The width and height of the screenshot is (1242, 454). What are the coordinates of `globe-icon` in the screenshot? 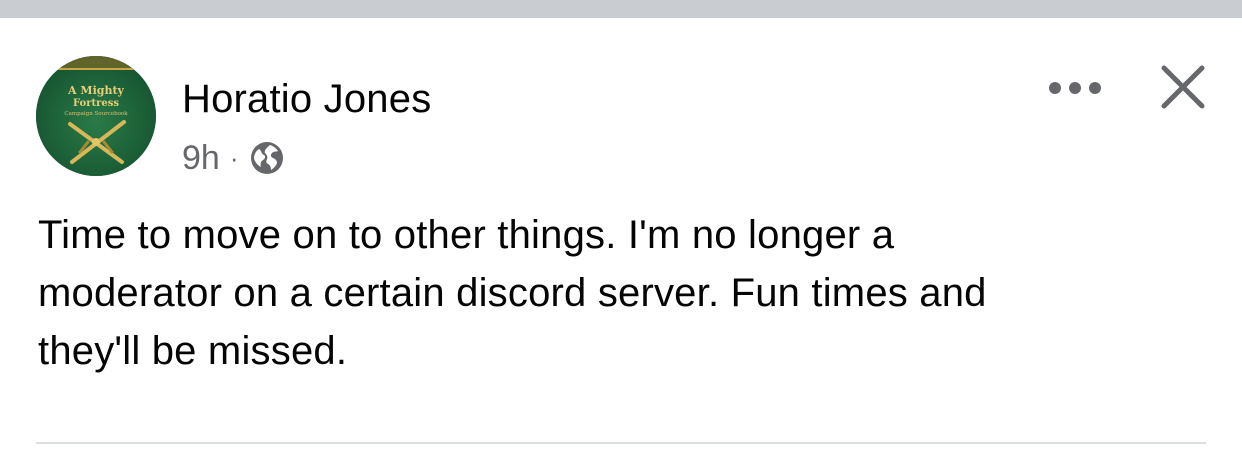 It's located at (267, 158).